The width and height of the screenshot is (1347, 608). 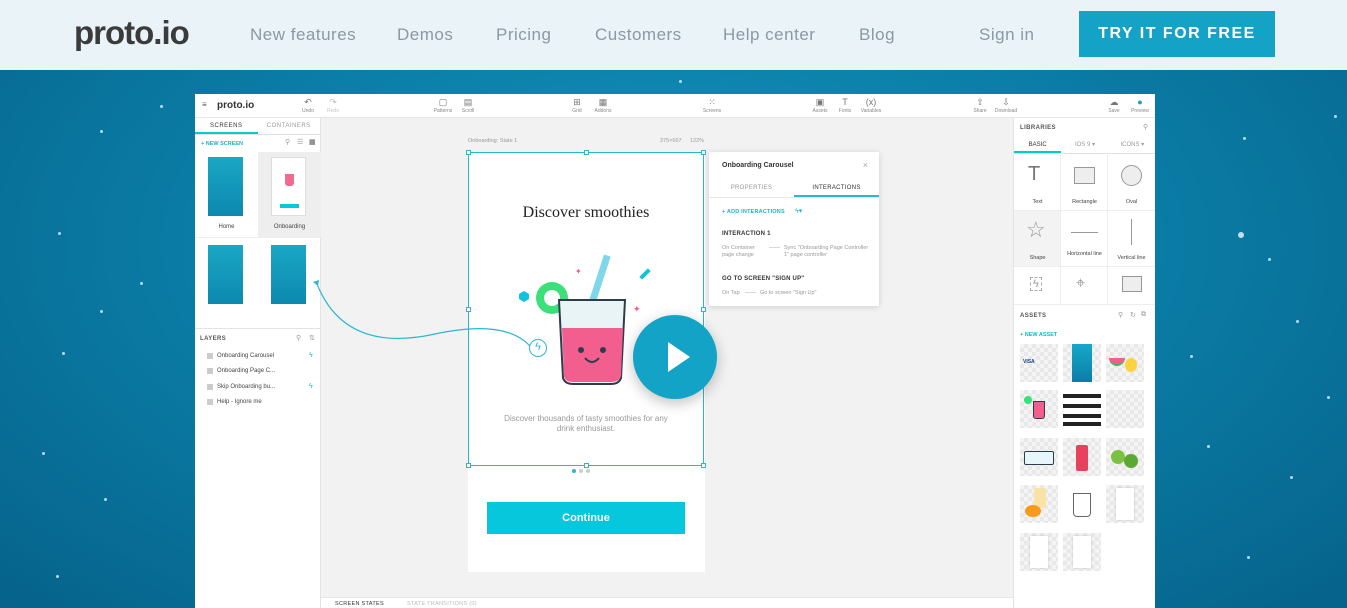 I want to click on asset-visa: VISA, so click(x=1039, y=363).